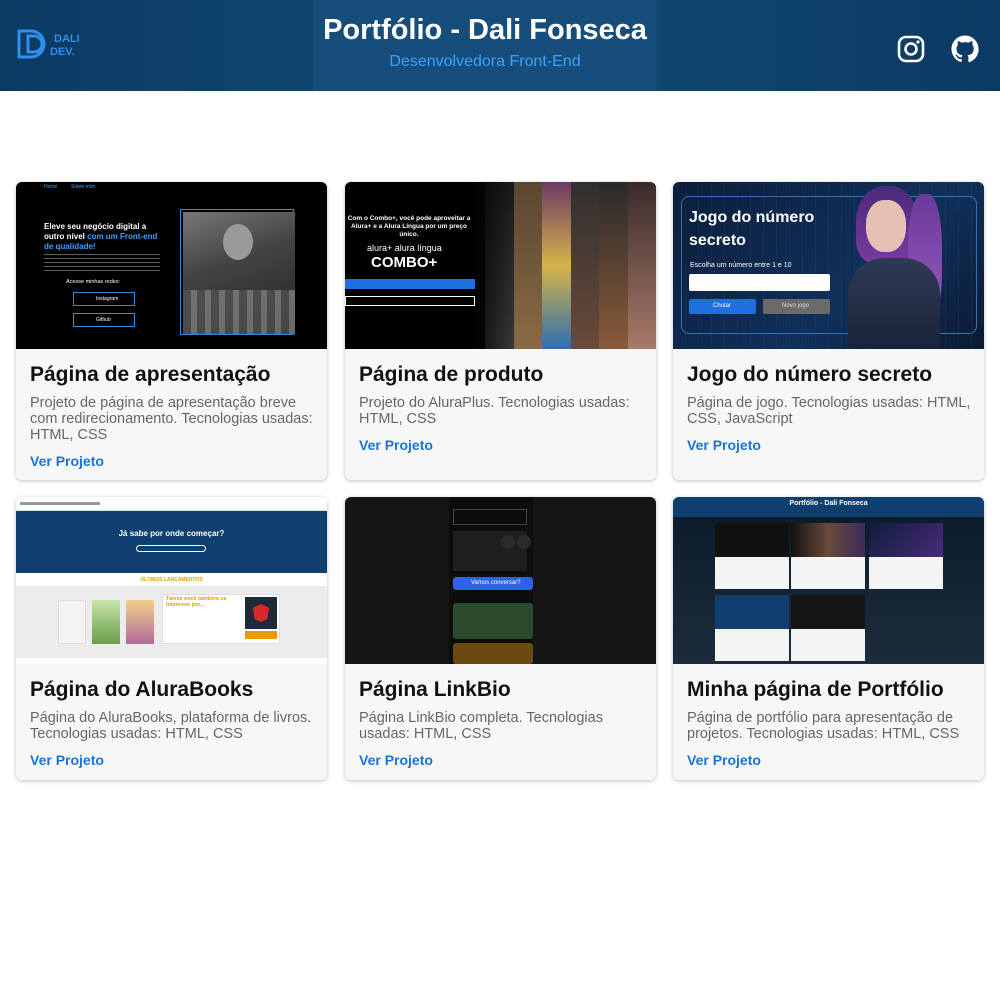  Describe the element at coordinates (171, 548) in the screenshot. I see `thumb-search` at that location.